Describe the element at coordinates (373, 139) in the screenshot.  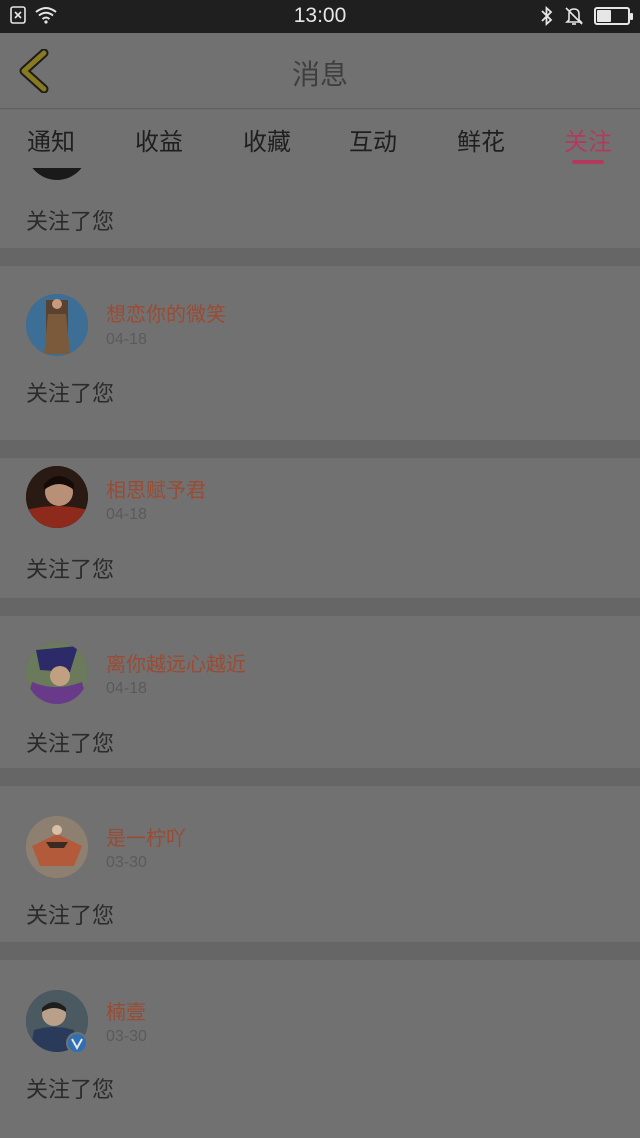
I see `tab-interaction: 互动` at that location.